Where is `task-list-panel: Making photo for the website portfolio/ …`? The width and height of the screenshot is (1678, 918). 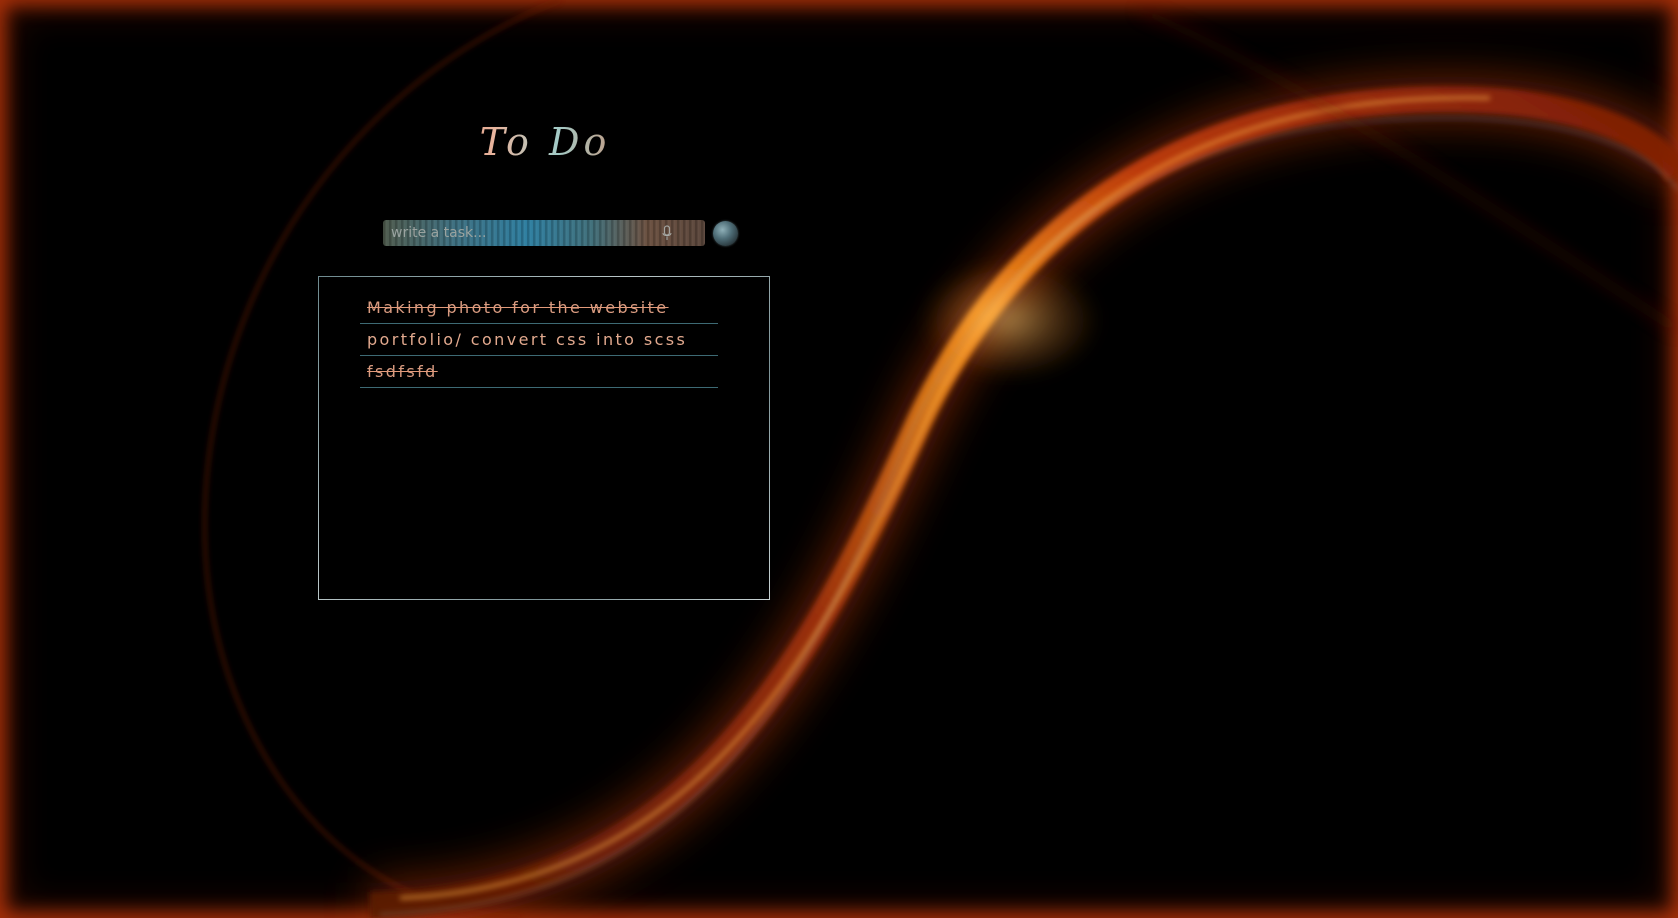 task-list-panel: Making photo for the website portfolio/ … is located at coordinates (544, 438).